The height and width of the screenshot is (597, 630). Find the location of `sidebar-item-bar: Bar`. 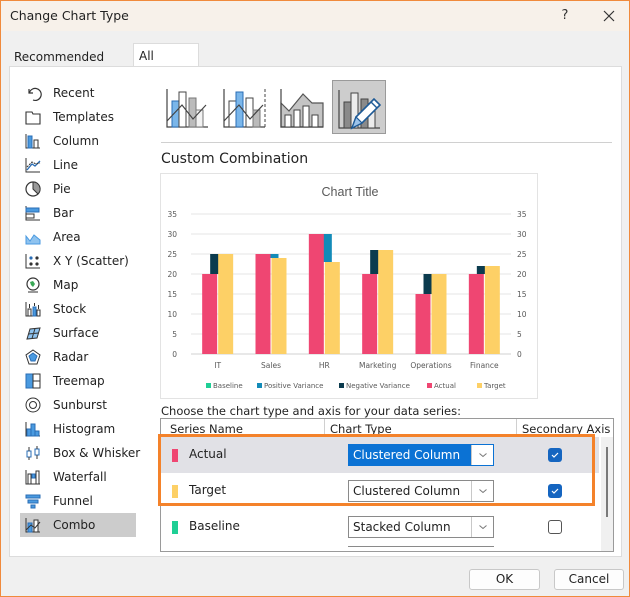

sidebar-item-bar: Bar is located at coordinates (78, 213).